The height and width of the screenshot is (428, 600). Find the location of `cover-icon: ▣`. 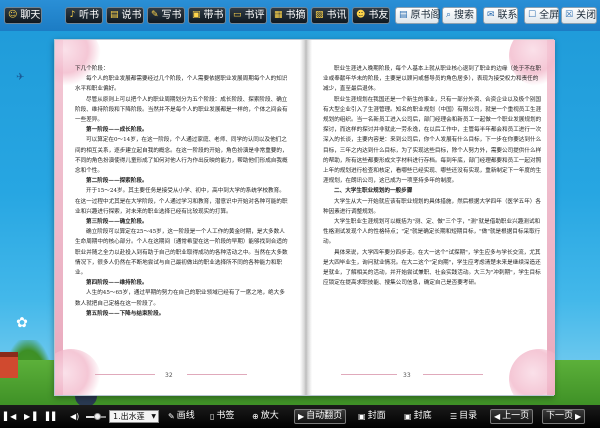

cover-icon: ▣ is located at coordinates (362, 416).